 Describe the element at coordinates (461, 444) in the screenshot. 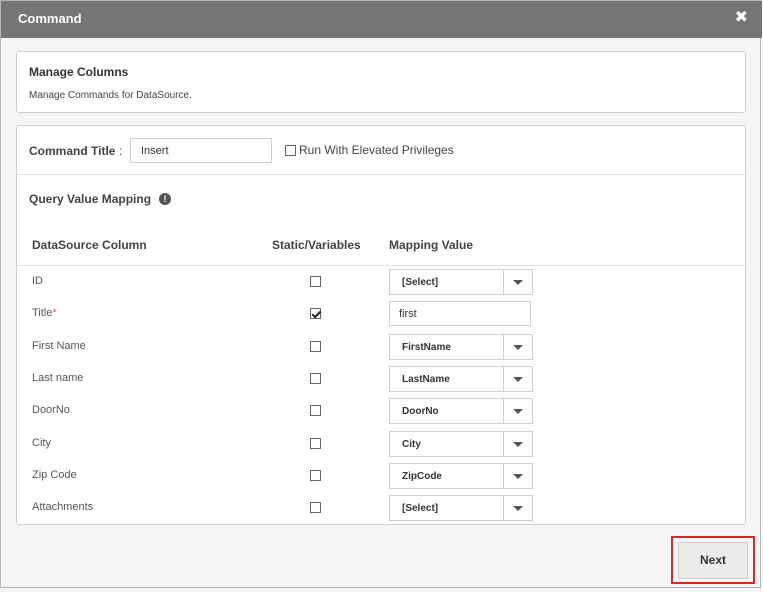

I see `mapping-value-dropdown: City` at that location.